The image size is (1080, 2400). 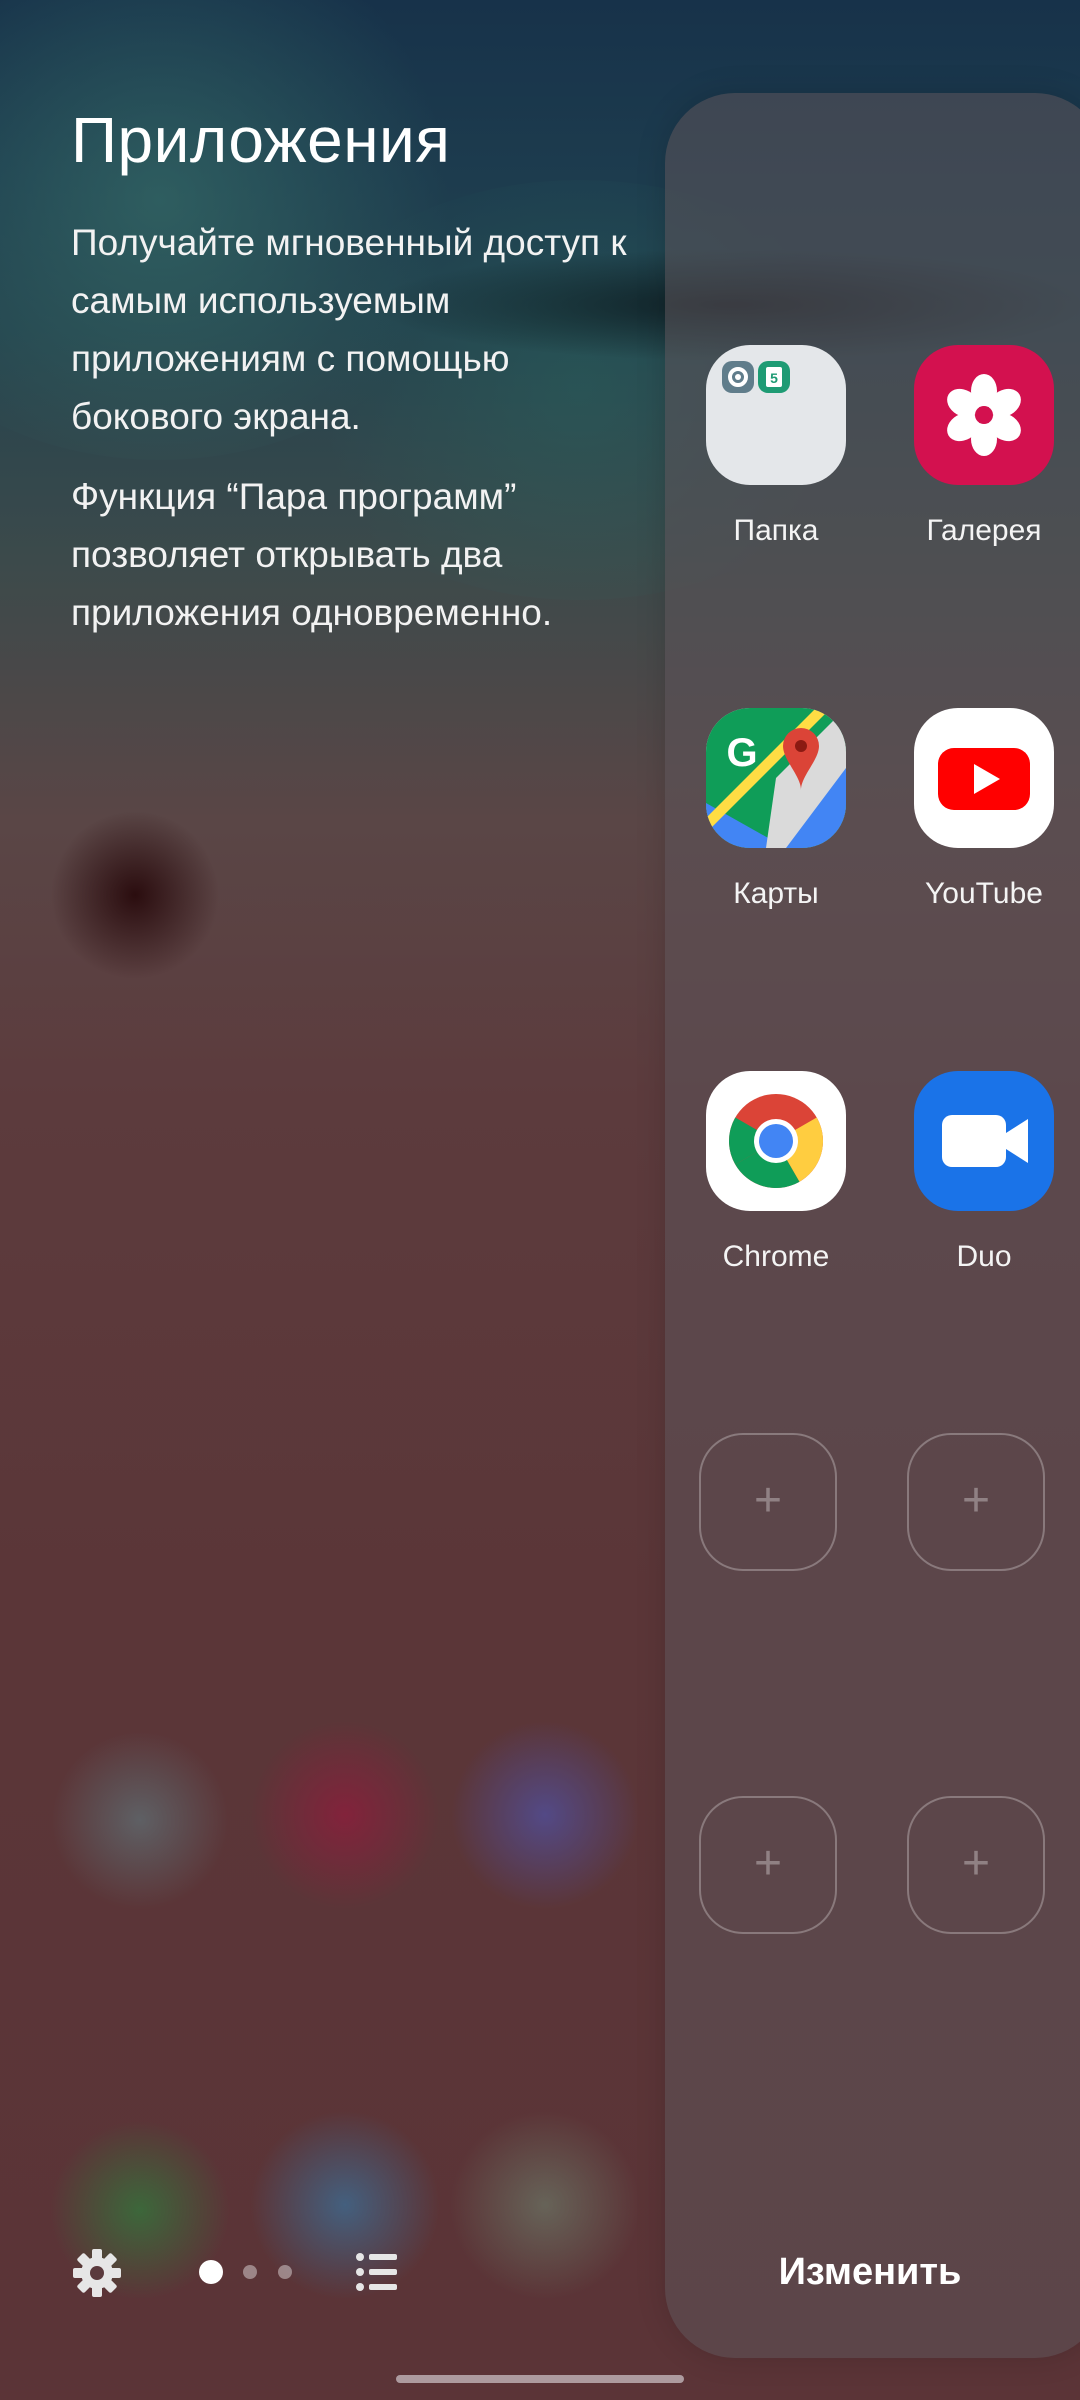 I want to click on page-indicator, so click(x=253, y=2272).